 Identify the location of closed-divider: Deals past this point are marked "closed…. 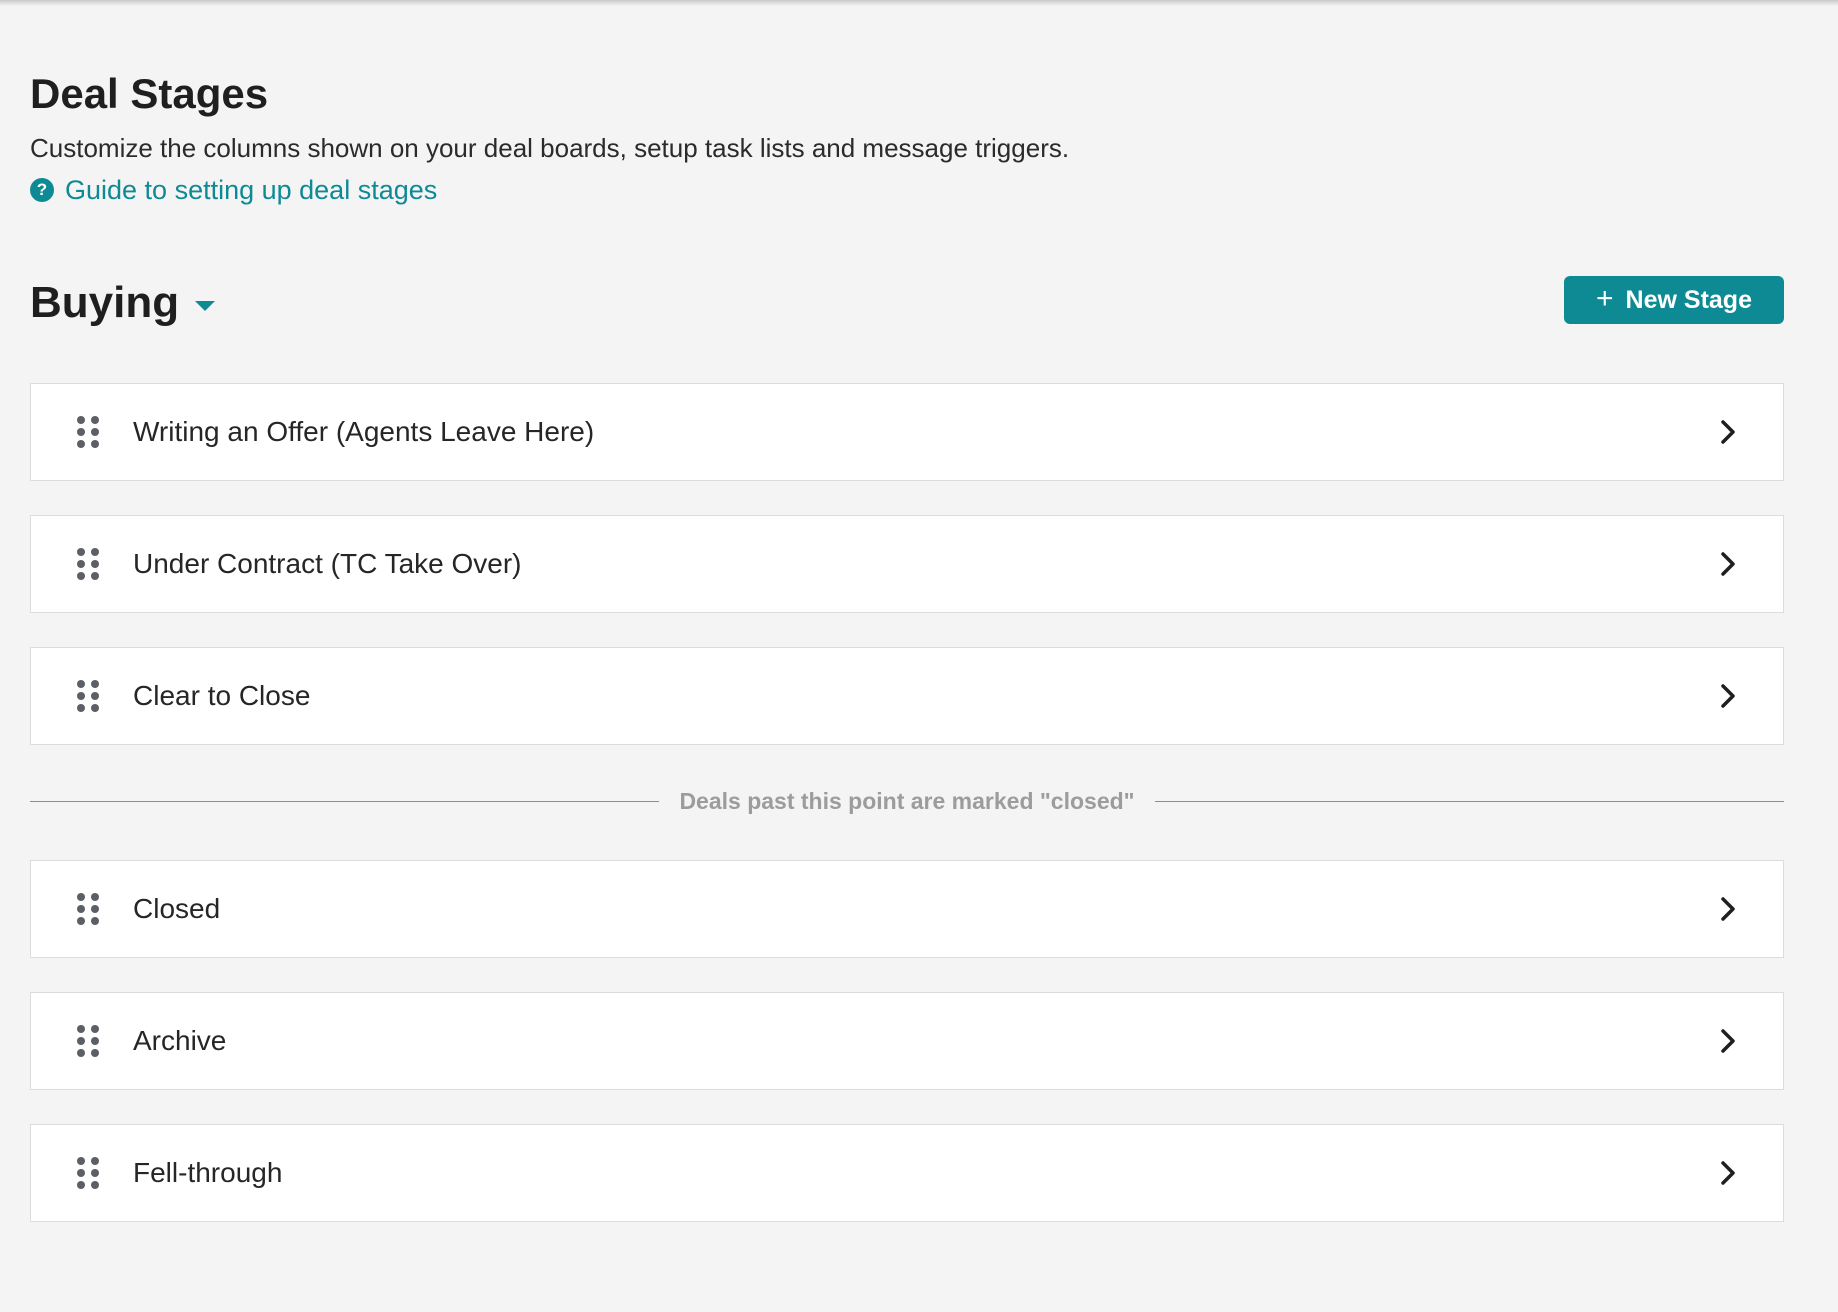
(907, 801).